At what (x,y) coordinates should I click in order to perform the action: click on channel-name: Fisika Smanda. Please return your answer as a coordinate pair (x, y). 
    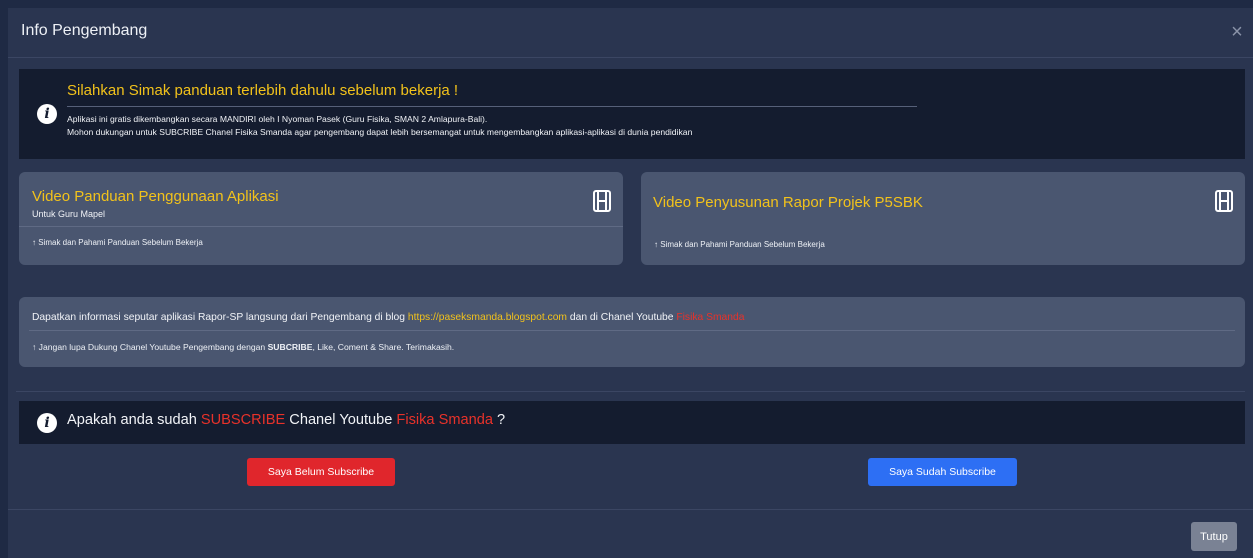
    Looking at the image, I should click on (444, 420).